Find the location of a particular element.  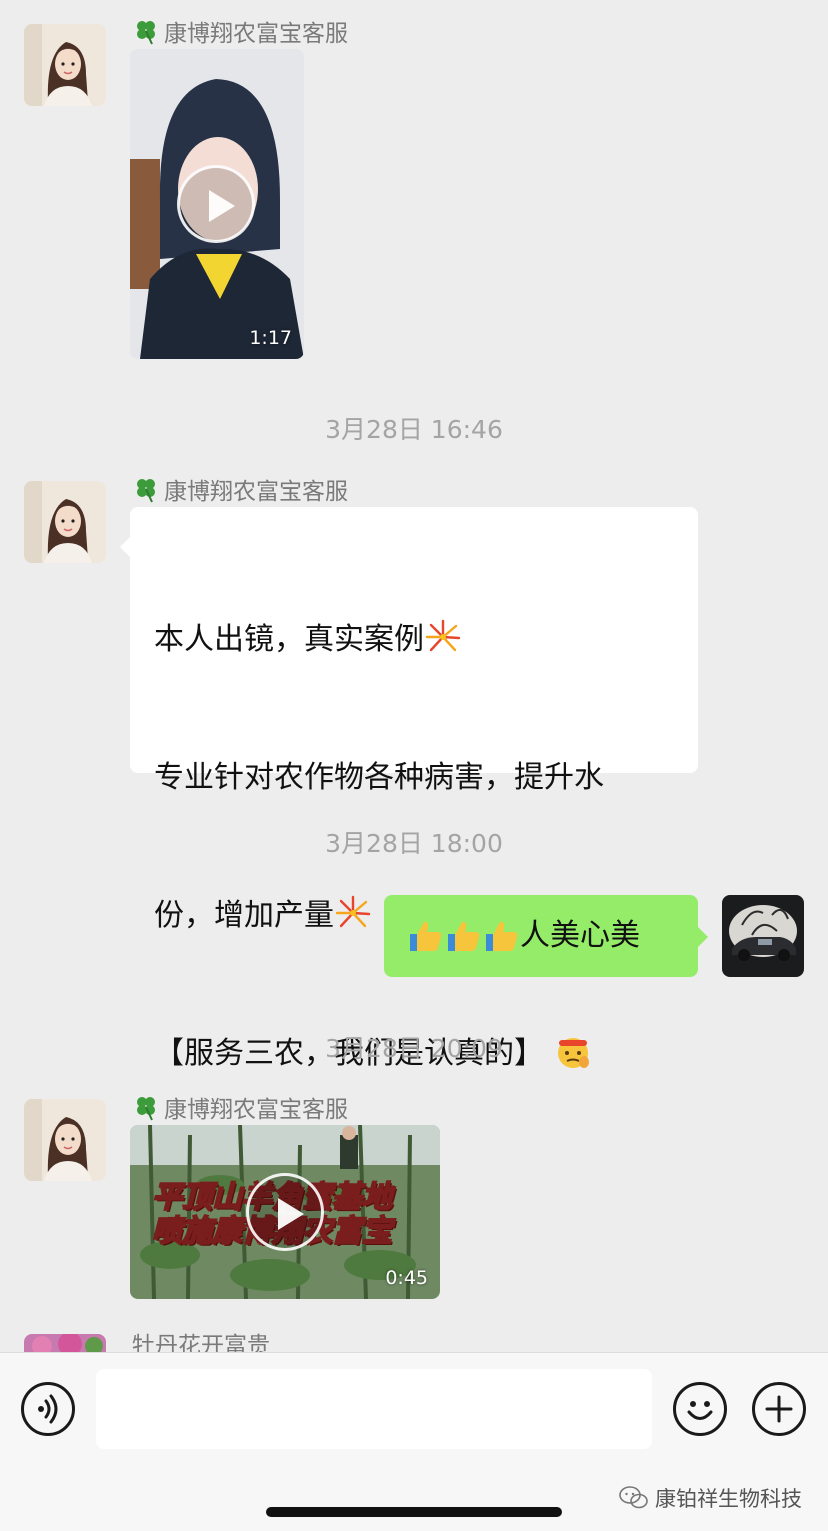

video-message: 1:17 is located at coordinates (217, 204).